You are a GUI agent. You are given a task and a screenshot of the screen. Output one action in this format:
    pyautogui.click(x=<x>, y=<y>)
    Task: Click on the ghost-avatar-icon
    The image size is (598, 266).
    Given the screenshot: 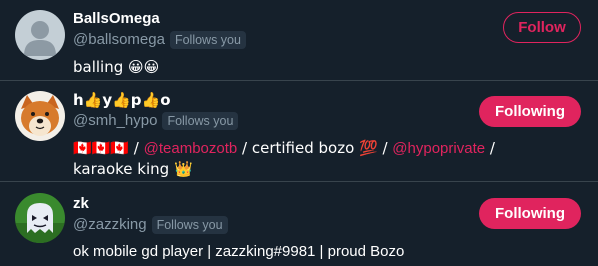 What is the action you would take?
    pyautogui.click(x=40, y=218)
    